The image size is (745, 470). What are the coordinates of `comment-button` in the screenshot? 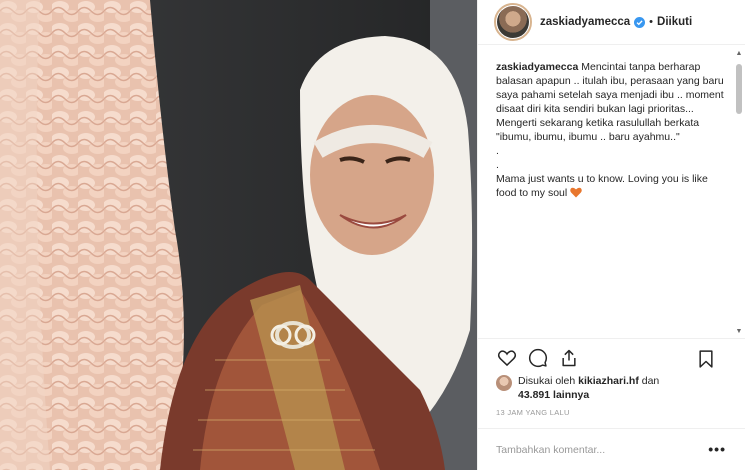 It's located at (538, 358).